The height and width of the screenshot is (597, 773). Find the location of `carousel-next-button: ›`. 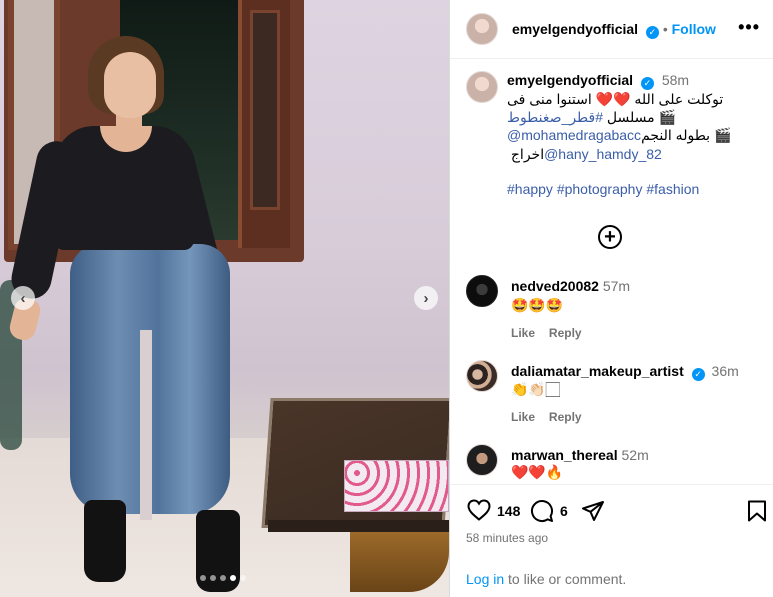

carousel-next-button: › is located at coordinates (426, 298).